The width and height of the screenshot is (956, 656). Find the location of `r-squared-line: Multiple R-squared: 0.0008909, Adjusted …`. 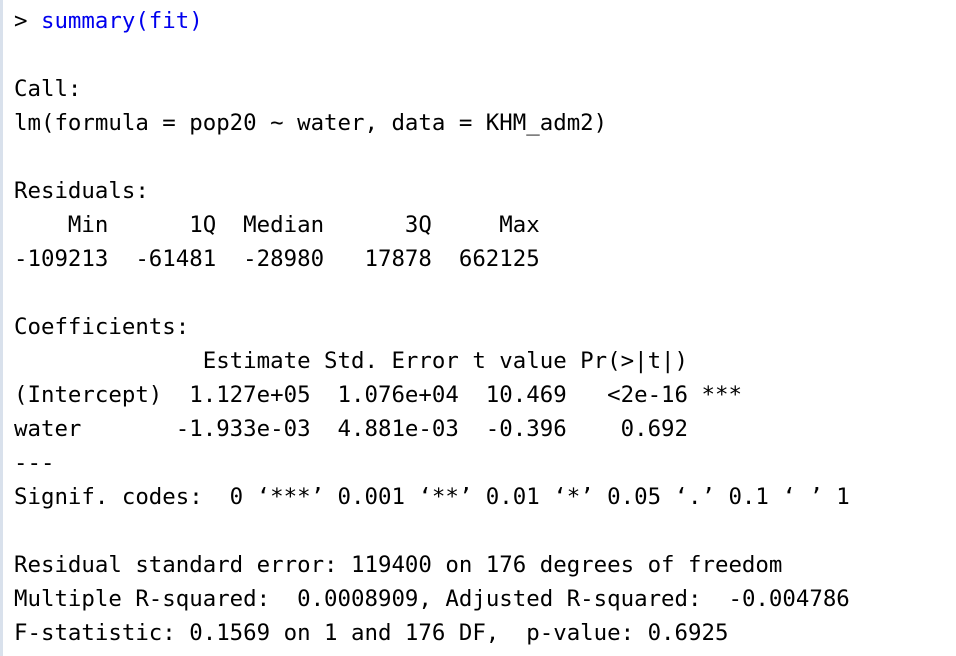

r-squared-line: Multiple R-squared: 0.0008909, Adjusted … is located at coordinates (439, 599).